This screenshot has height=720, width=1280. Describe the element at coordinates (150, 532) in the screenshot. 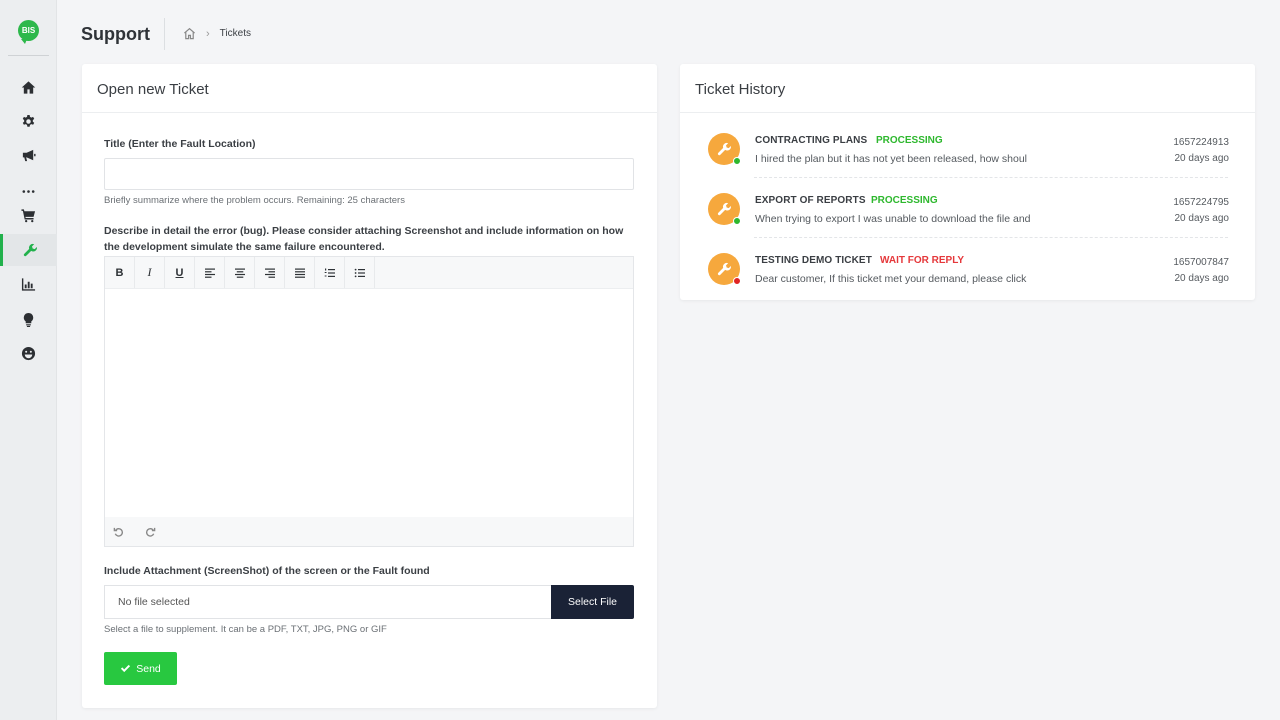

I see `redo-icon` at that location.